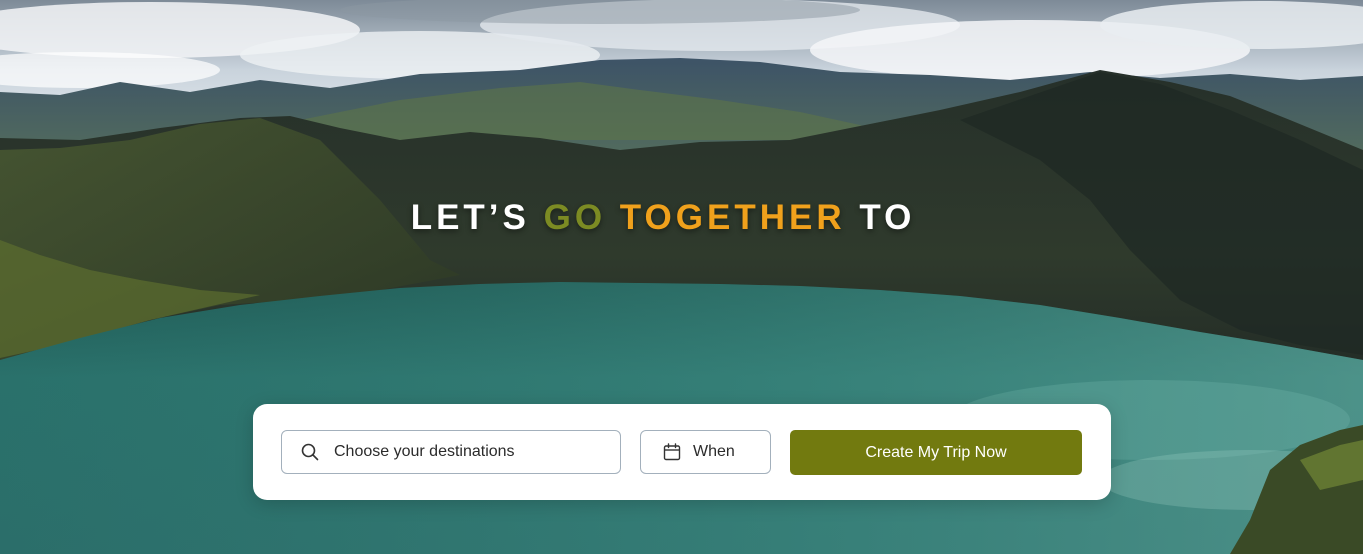 The image size is (1363, 554). I want to click on headline-part-lets: LET’S, so click(477, 217).